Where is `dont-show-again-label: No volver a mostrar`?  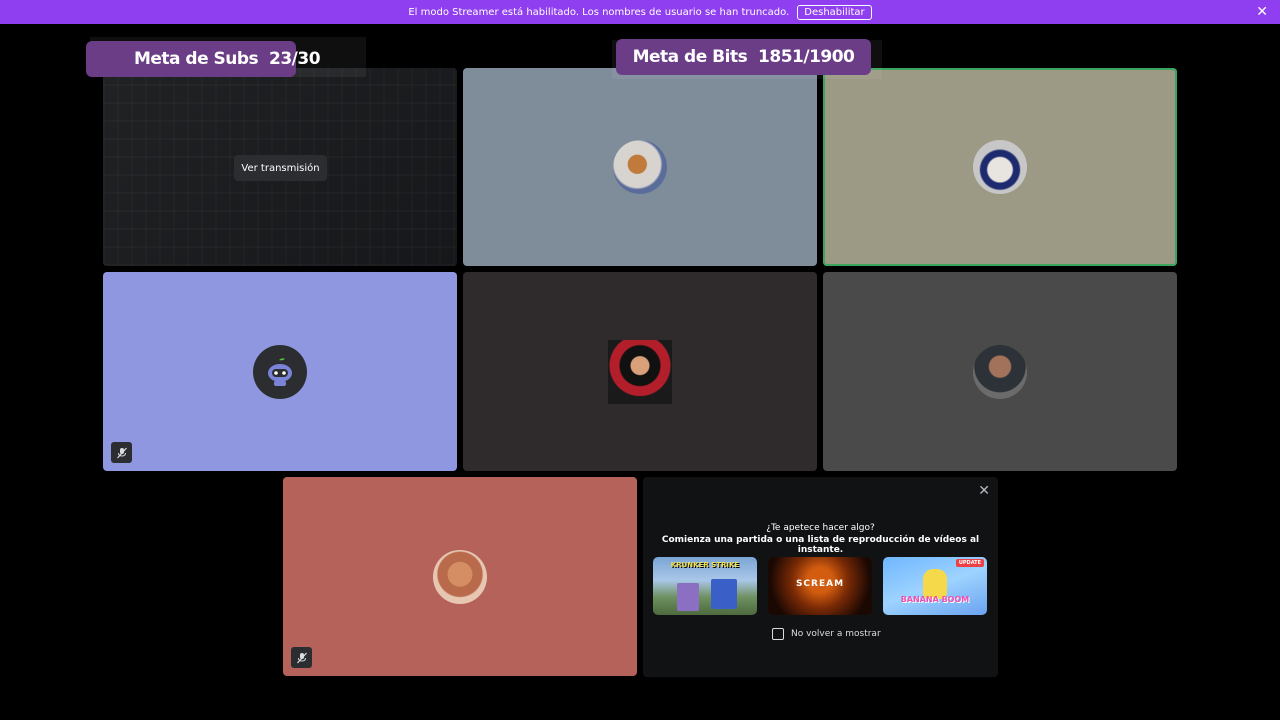 dont-show-again-label: No volver a mostrar is located at coordinates (836, 634).